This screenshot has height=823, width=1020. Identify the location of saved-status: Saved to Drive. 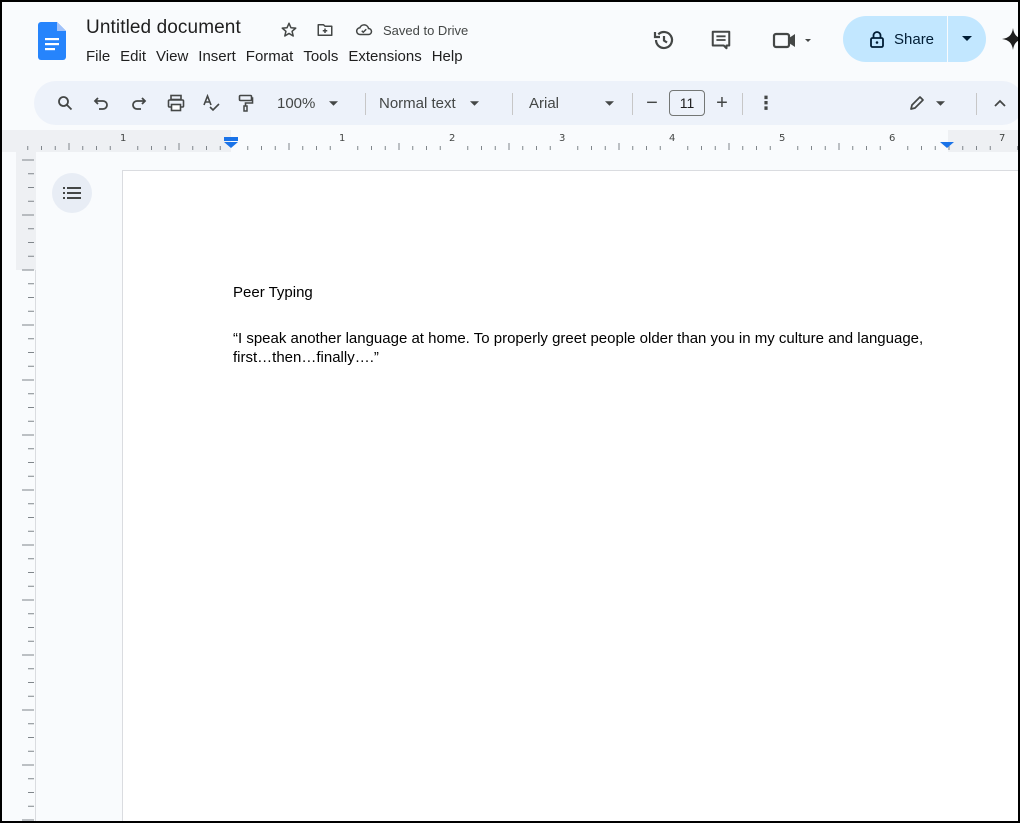
(425, 30).